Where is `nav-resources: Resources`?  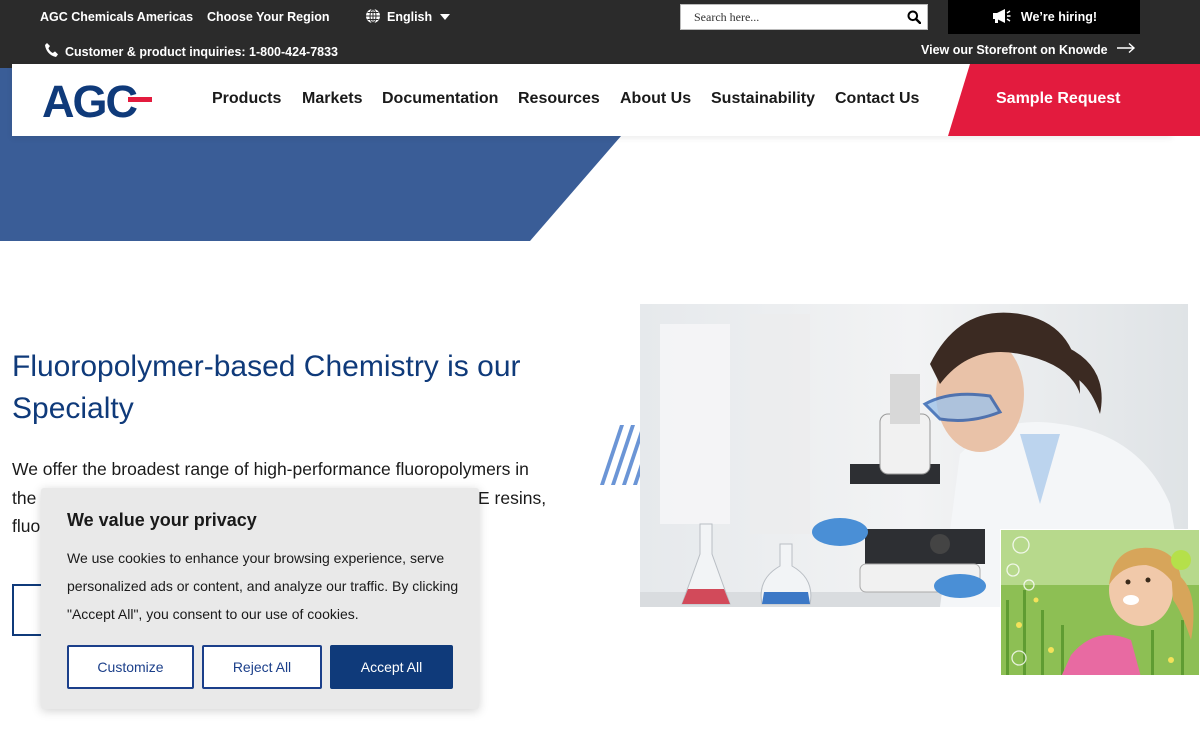
nav-resources: Resources is located at coordinates (559, 99).